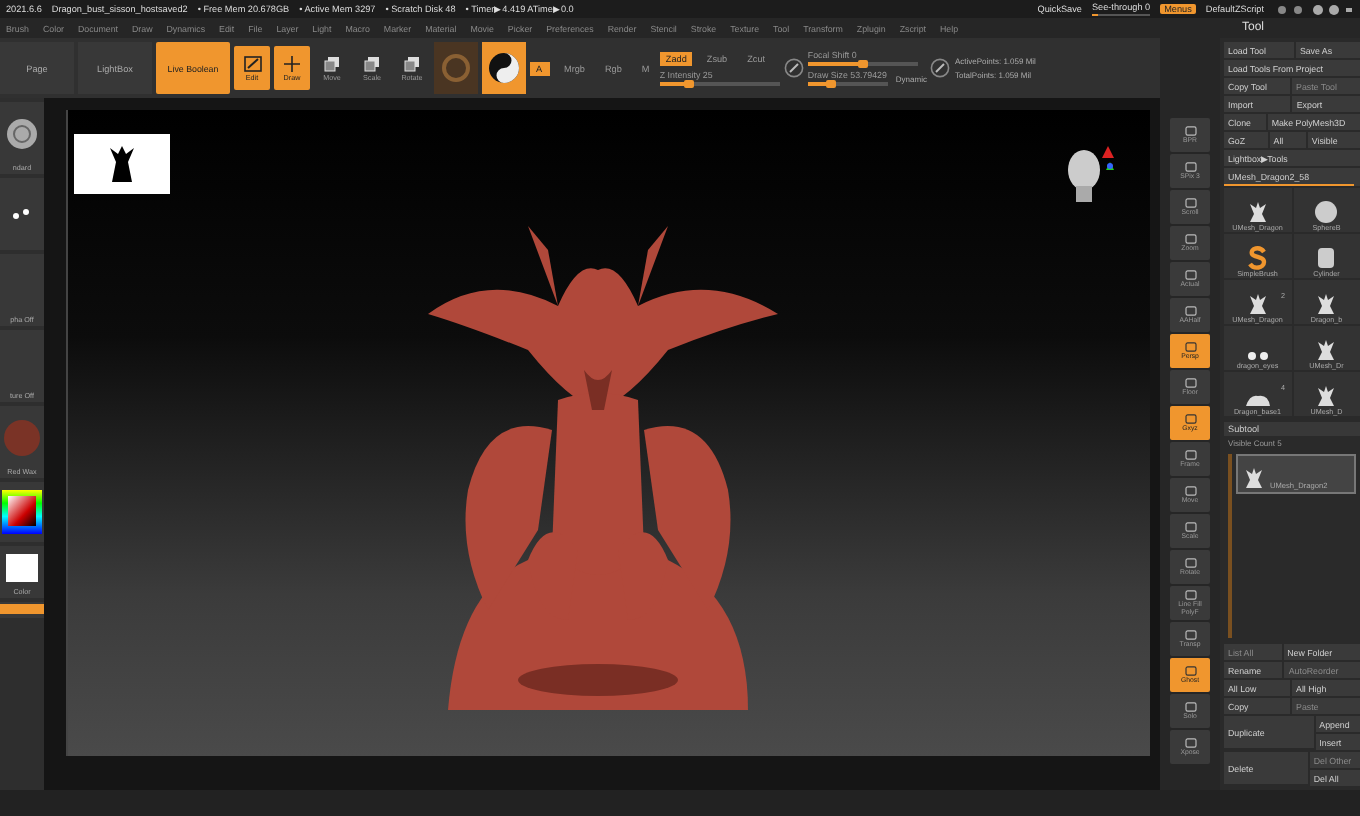 Image resolution: width=1360 pixels, height=816 pixels. I want to click on cylinder-icon, so click(1326, 258).